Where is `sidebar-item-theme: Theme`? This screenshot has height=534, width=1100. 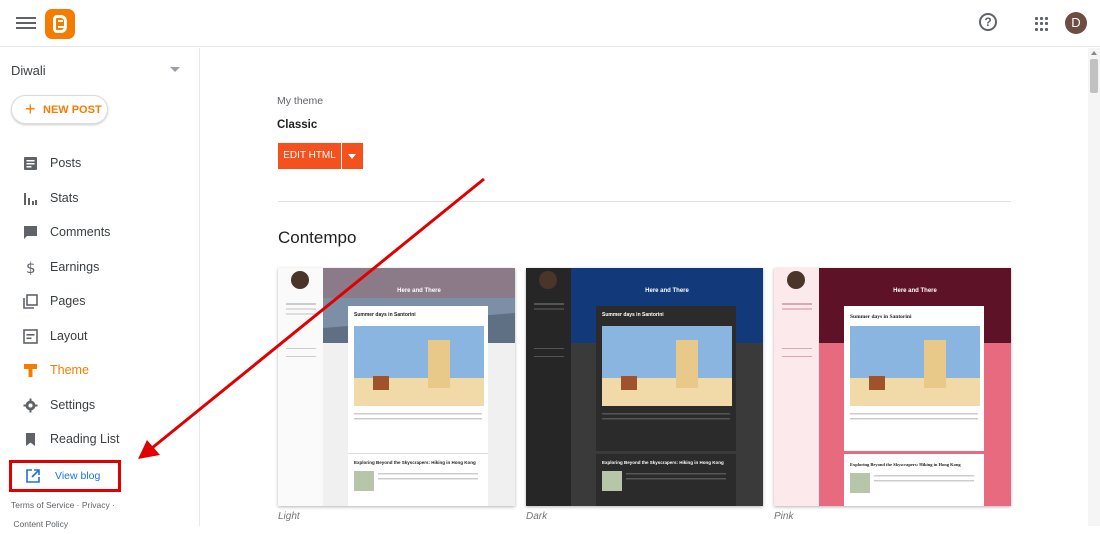 sidebar-item-theme: Theme is located at coordinates (99, 370).